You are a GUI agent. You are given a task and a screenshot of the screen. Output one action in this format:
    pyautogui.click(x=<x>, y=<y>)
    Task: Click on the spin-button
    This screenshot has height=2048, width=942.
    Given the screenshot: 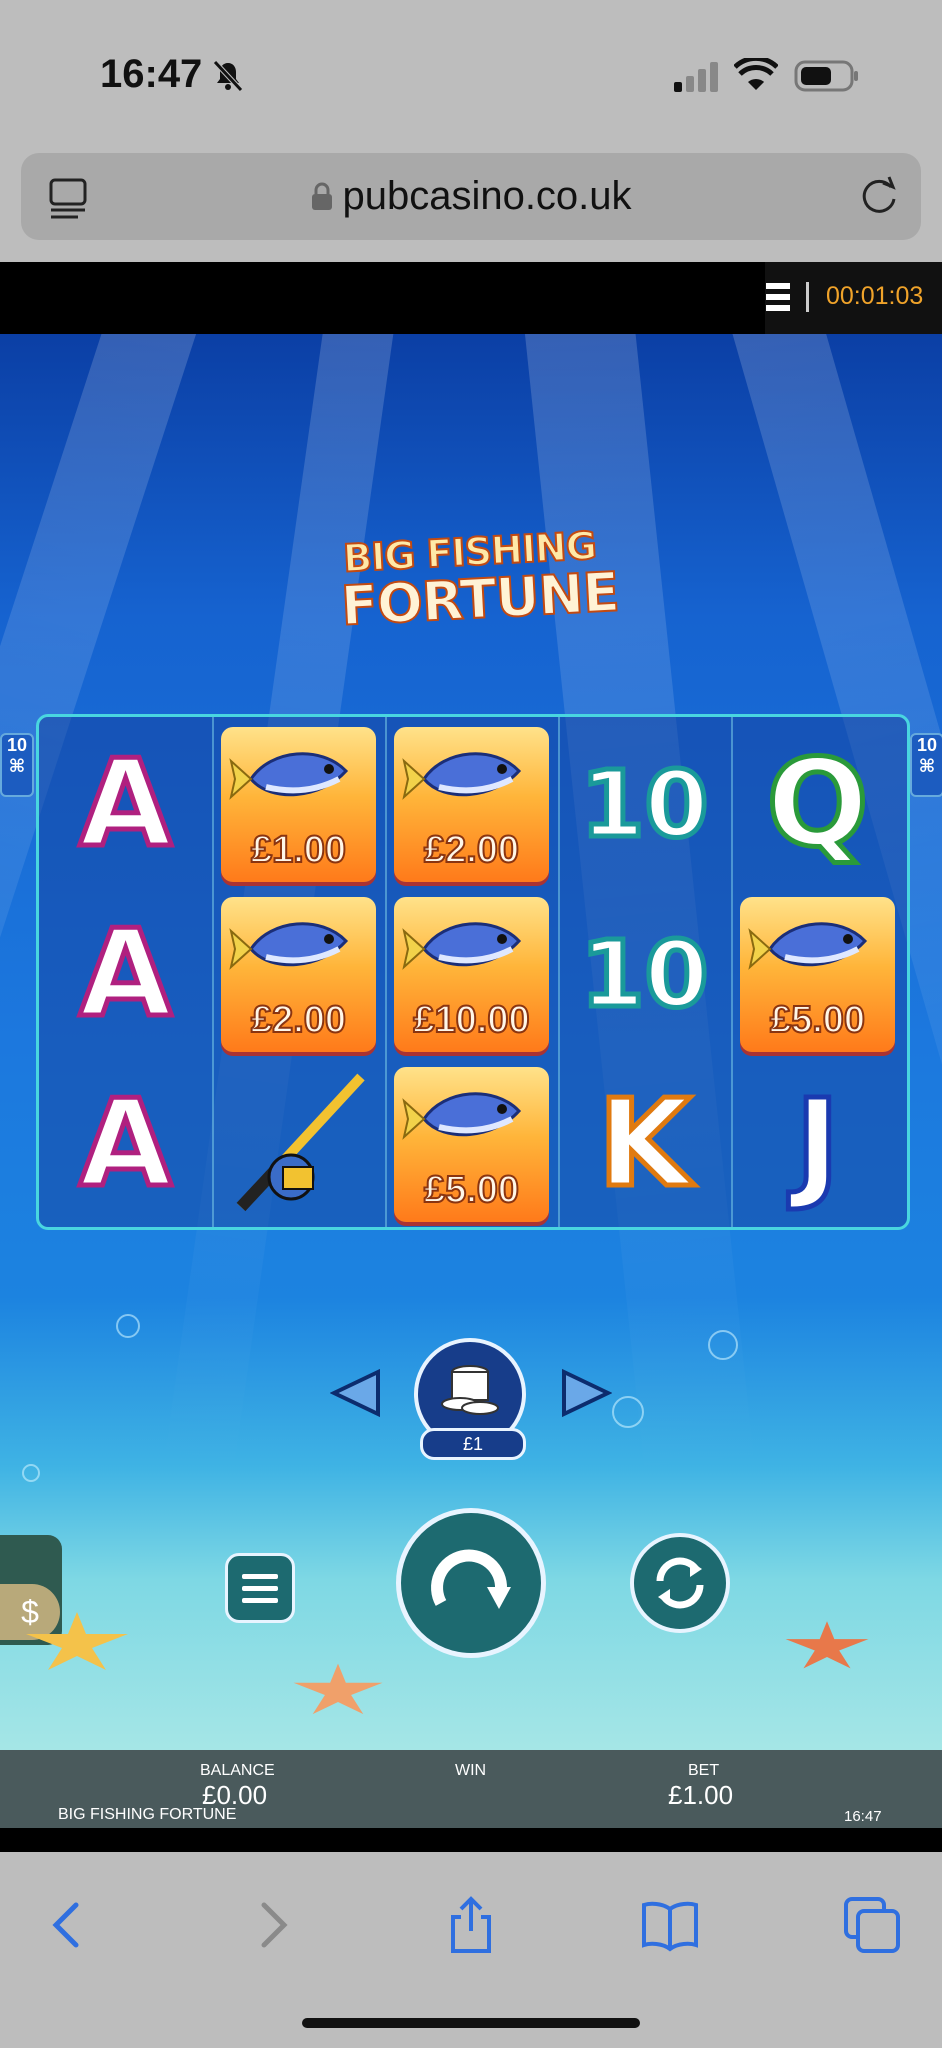 What is the action you would take?
    pyautogui.click(x=471, y=1583)
    